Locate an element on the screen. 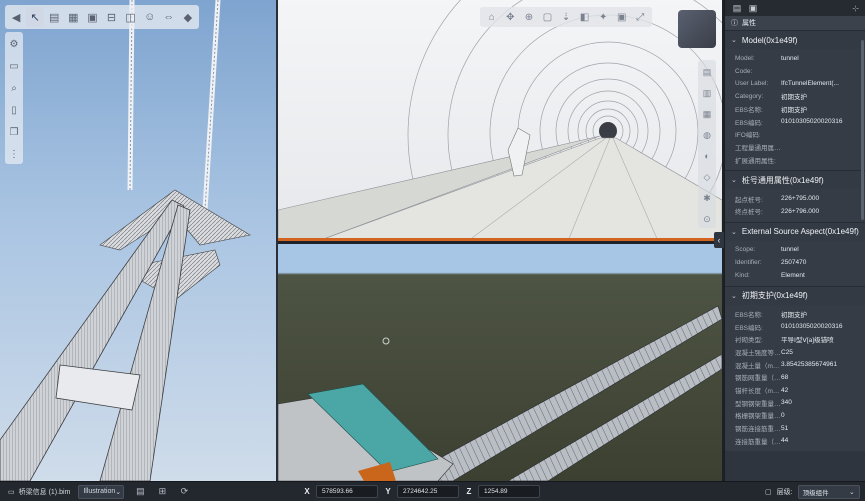 The width and height of the screenshot is (865, 501). property-key: Model: is located at coordinates (745, 58).